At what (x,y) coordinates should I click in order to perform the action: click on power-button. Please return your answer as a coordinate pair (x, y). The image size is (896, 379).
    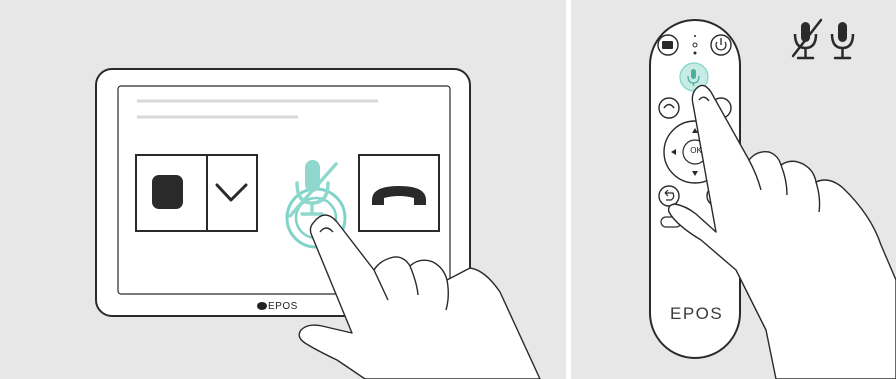
    Looking at the image, I should click on (721, 45).